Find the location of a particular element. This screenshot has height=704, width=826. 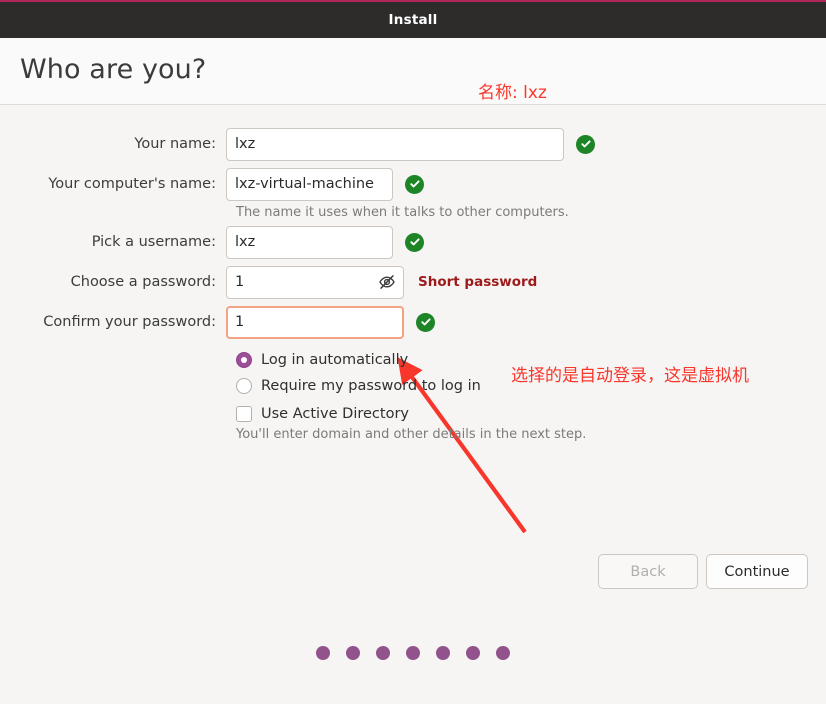

option-label-require-password: Require my password to log in is located at coordinates (371, 386).